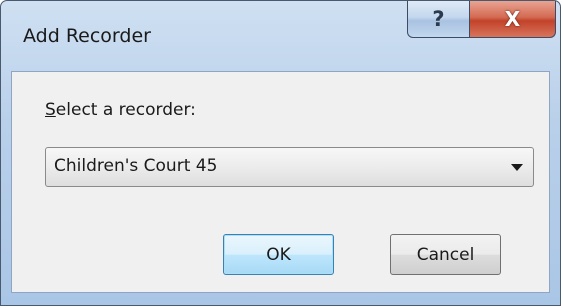 The width and height of the screenshot is (563, 308). I want to click on recorder-dropdown: Children's Court 45, so click(289, 167).